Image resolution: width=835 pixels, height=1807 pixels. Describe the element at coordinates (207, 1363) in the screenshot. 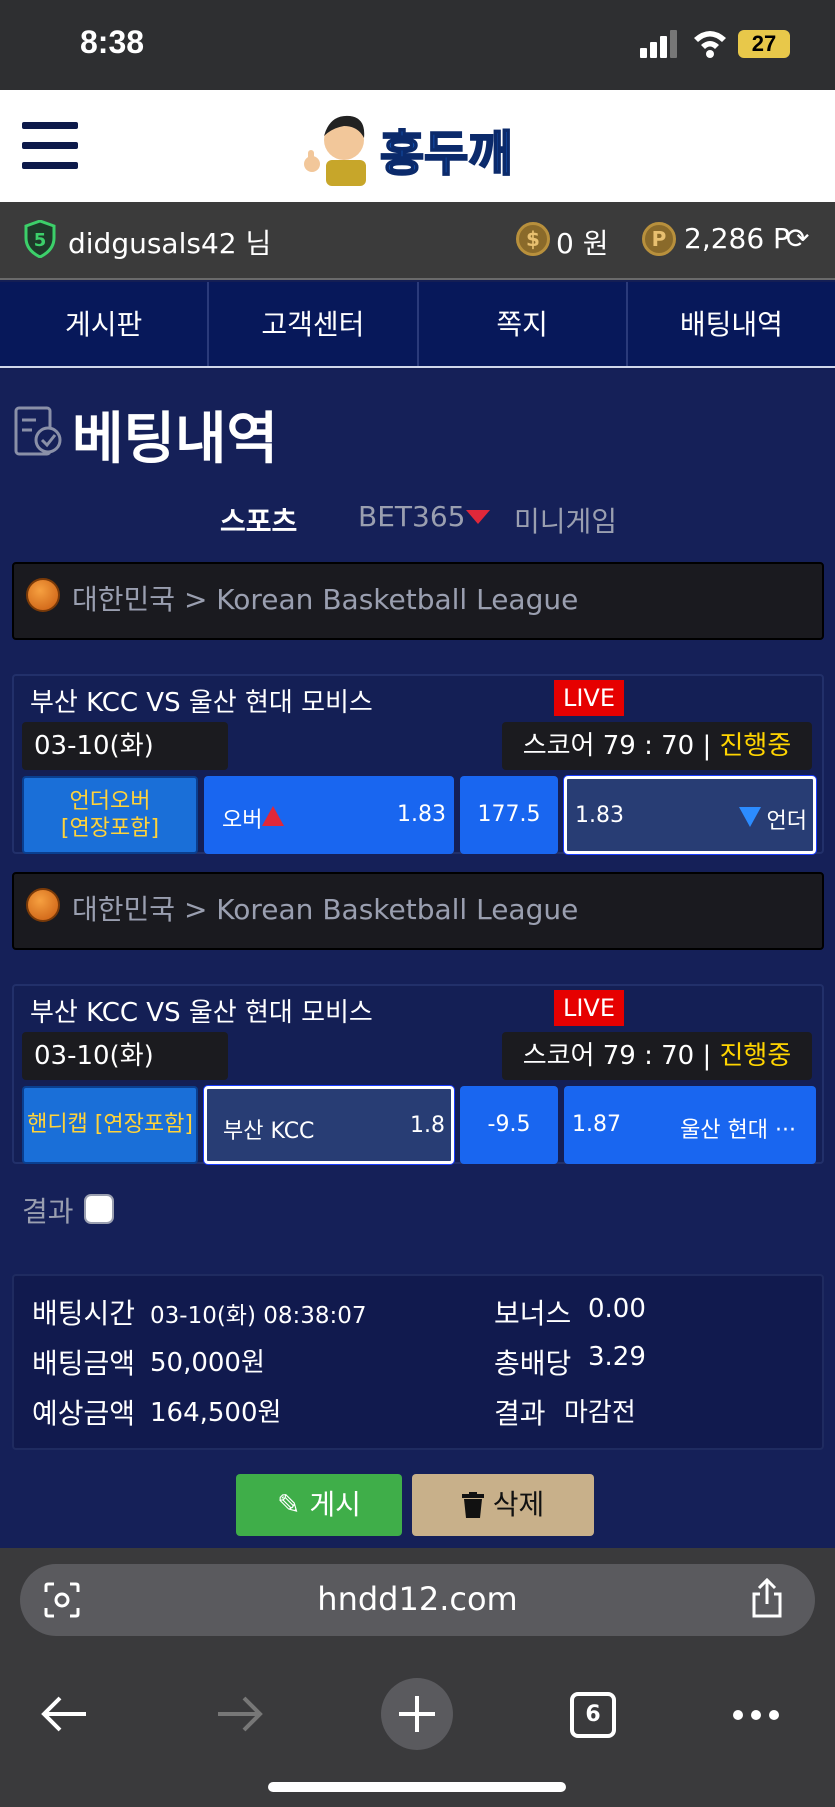

I see `bet-amount-value: 50,000원` at that location.